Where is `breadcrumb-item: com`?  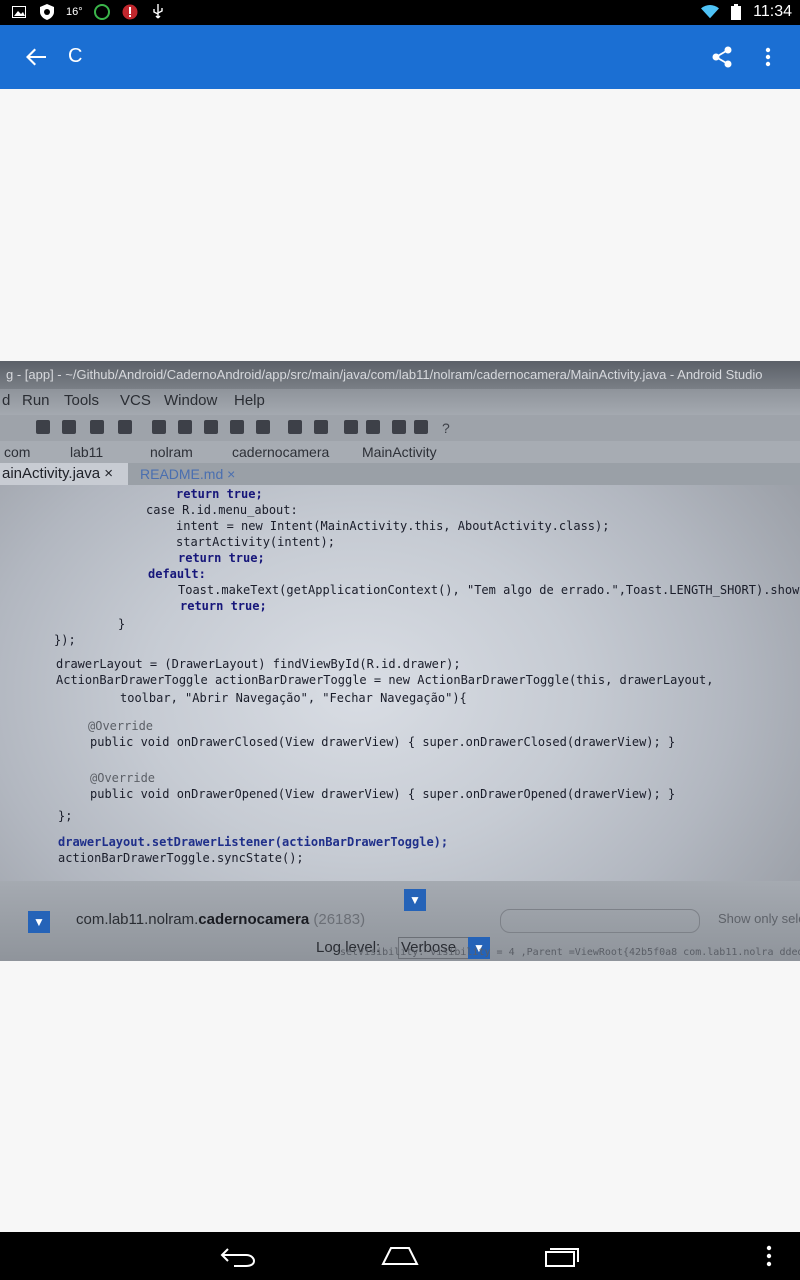 breadcrumb-item: com is located at coordinates (17, 452).